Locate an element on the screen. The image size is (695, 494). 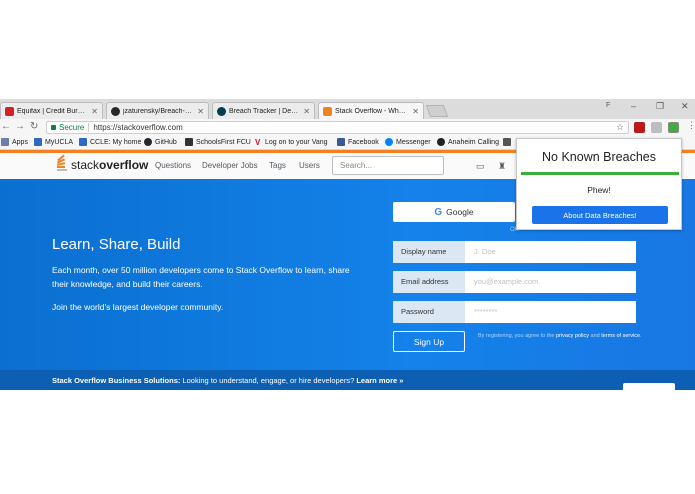
tab-devpost: Breach Tracker | Devpost ✕ is located at coordinates (263, 110).